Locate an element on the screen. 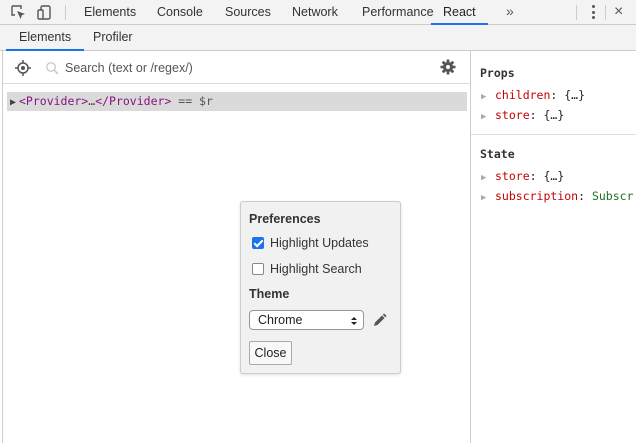 This screenshot has height=443, width=636. react-subtabs: Elements Profiler is located at coordinates (318, 38).